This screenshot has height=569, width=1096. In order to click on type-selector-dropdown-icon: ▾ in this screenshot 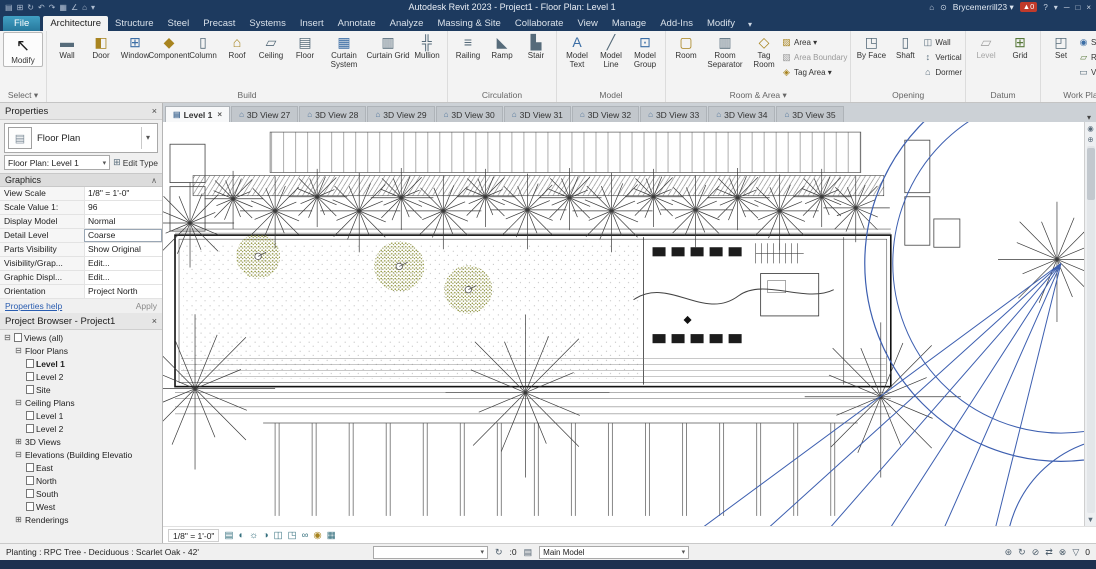, I will do `click(147, 138)`.